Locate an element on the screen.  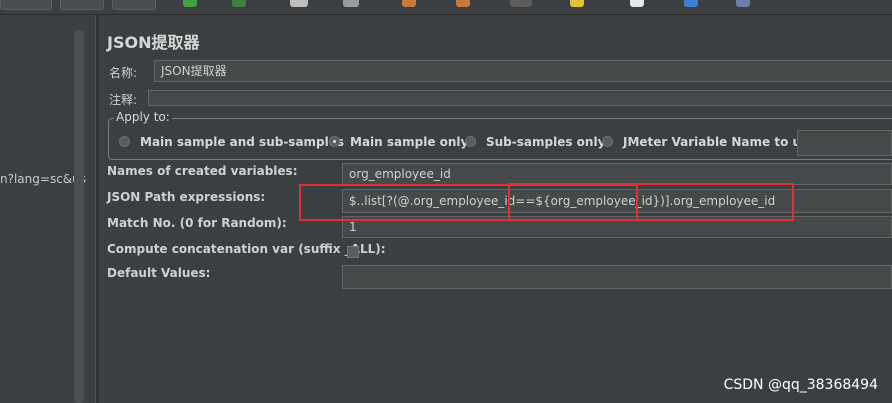
default-values-field is located at coordinates (617, 277).